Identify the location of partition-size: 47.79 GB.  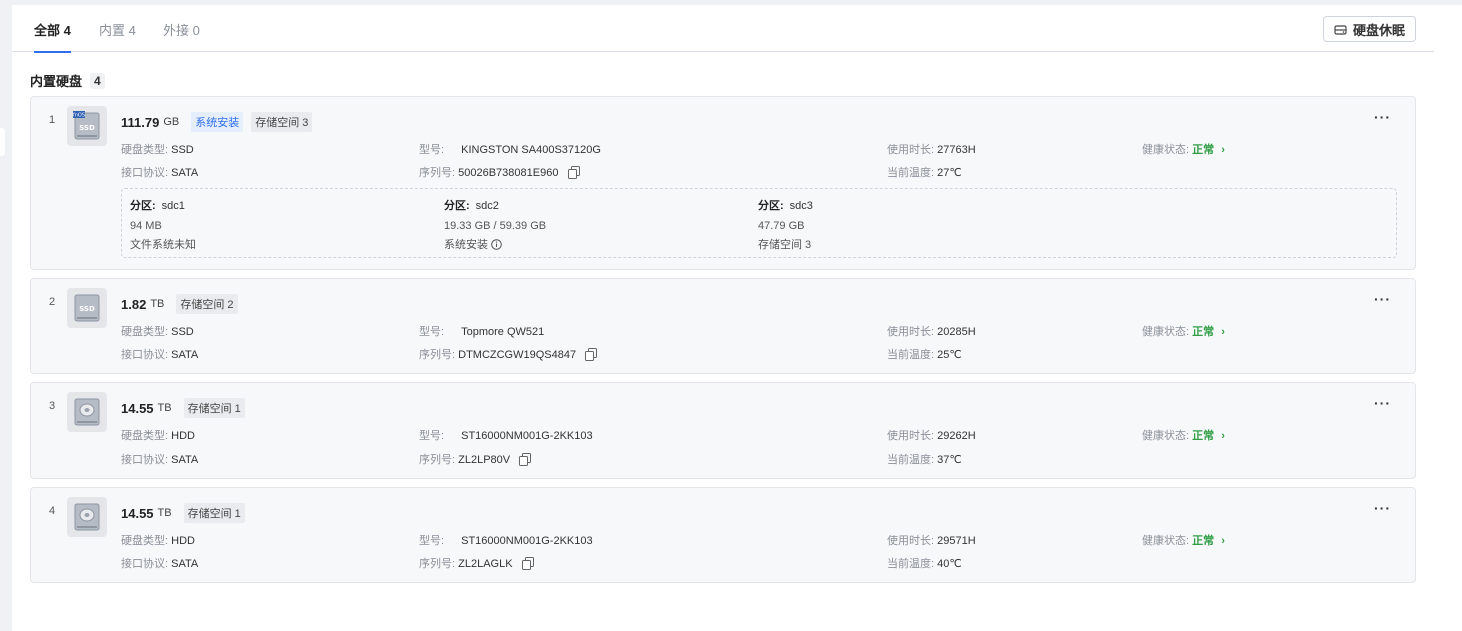
(781, 225).